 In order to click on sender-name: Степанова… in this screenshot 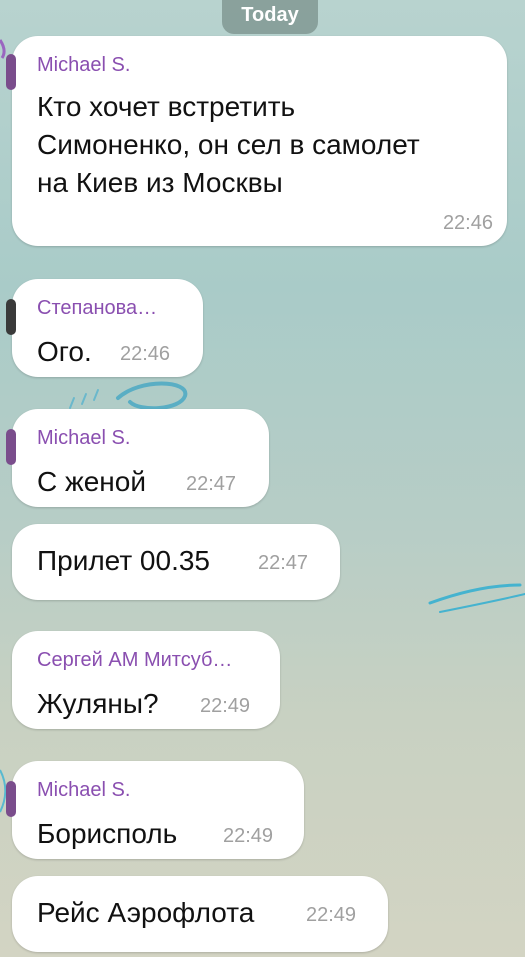, I will do `click(97, 308)`.